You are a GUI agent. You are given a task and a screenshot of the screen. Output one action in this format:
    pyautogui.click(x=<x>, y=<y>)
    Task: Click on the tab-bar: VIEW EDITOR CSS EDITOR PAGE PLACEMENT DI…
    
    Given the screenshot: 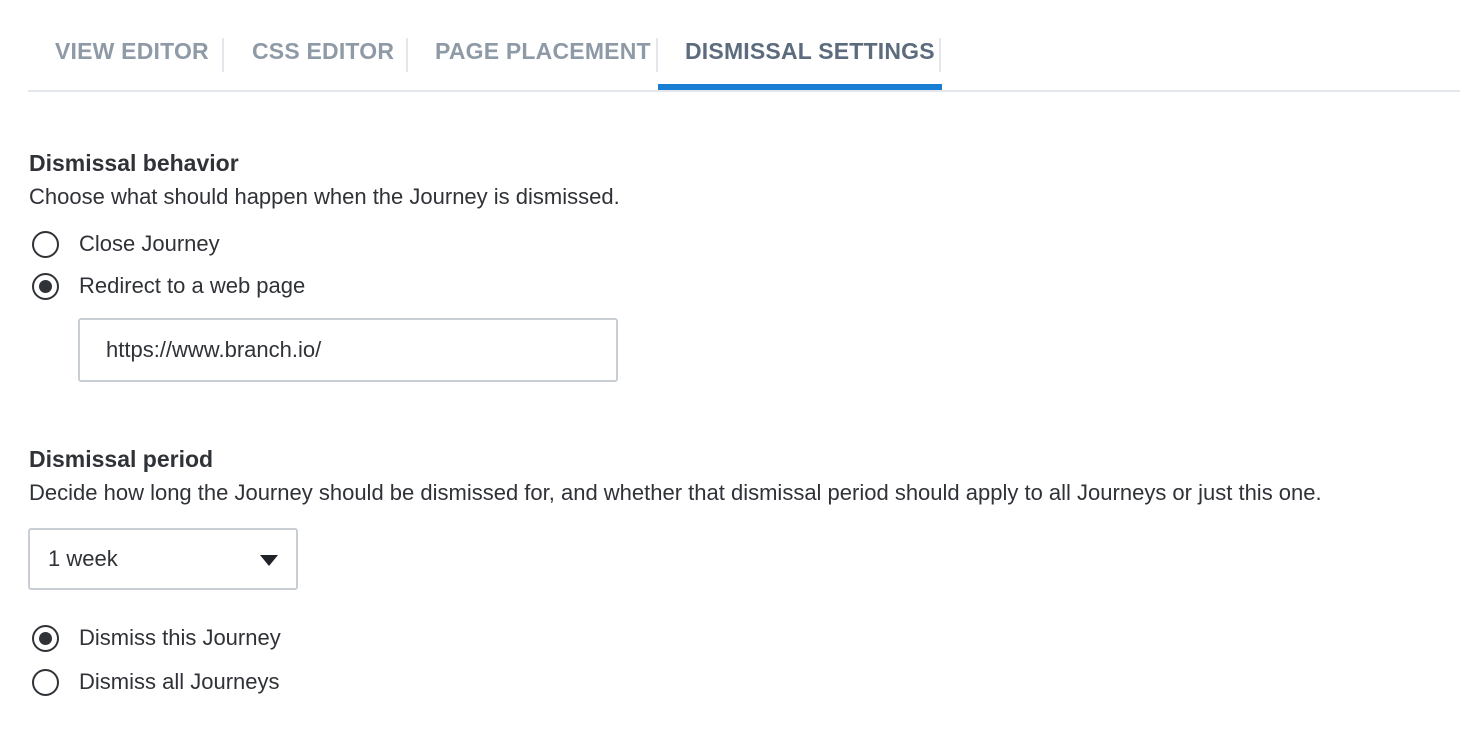 What is the action you would take?
    pyautogui.click(x=744, y=46)
    